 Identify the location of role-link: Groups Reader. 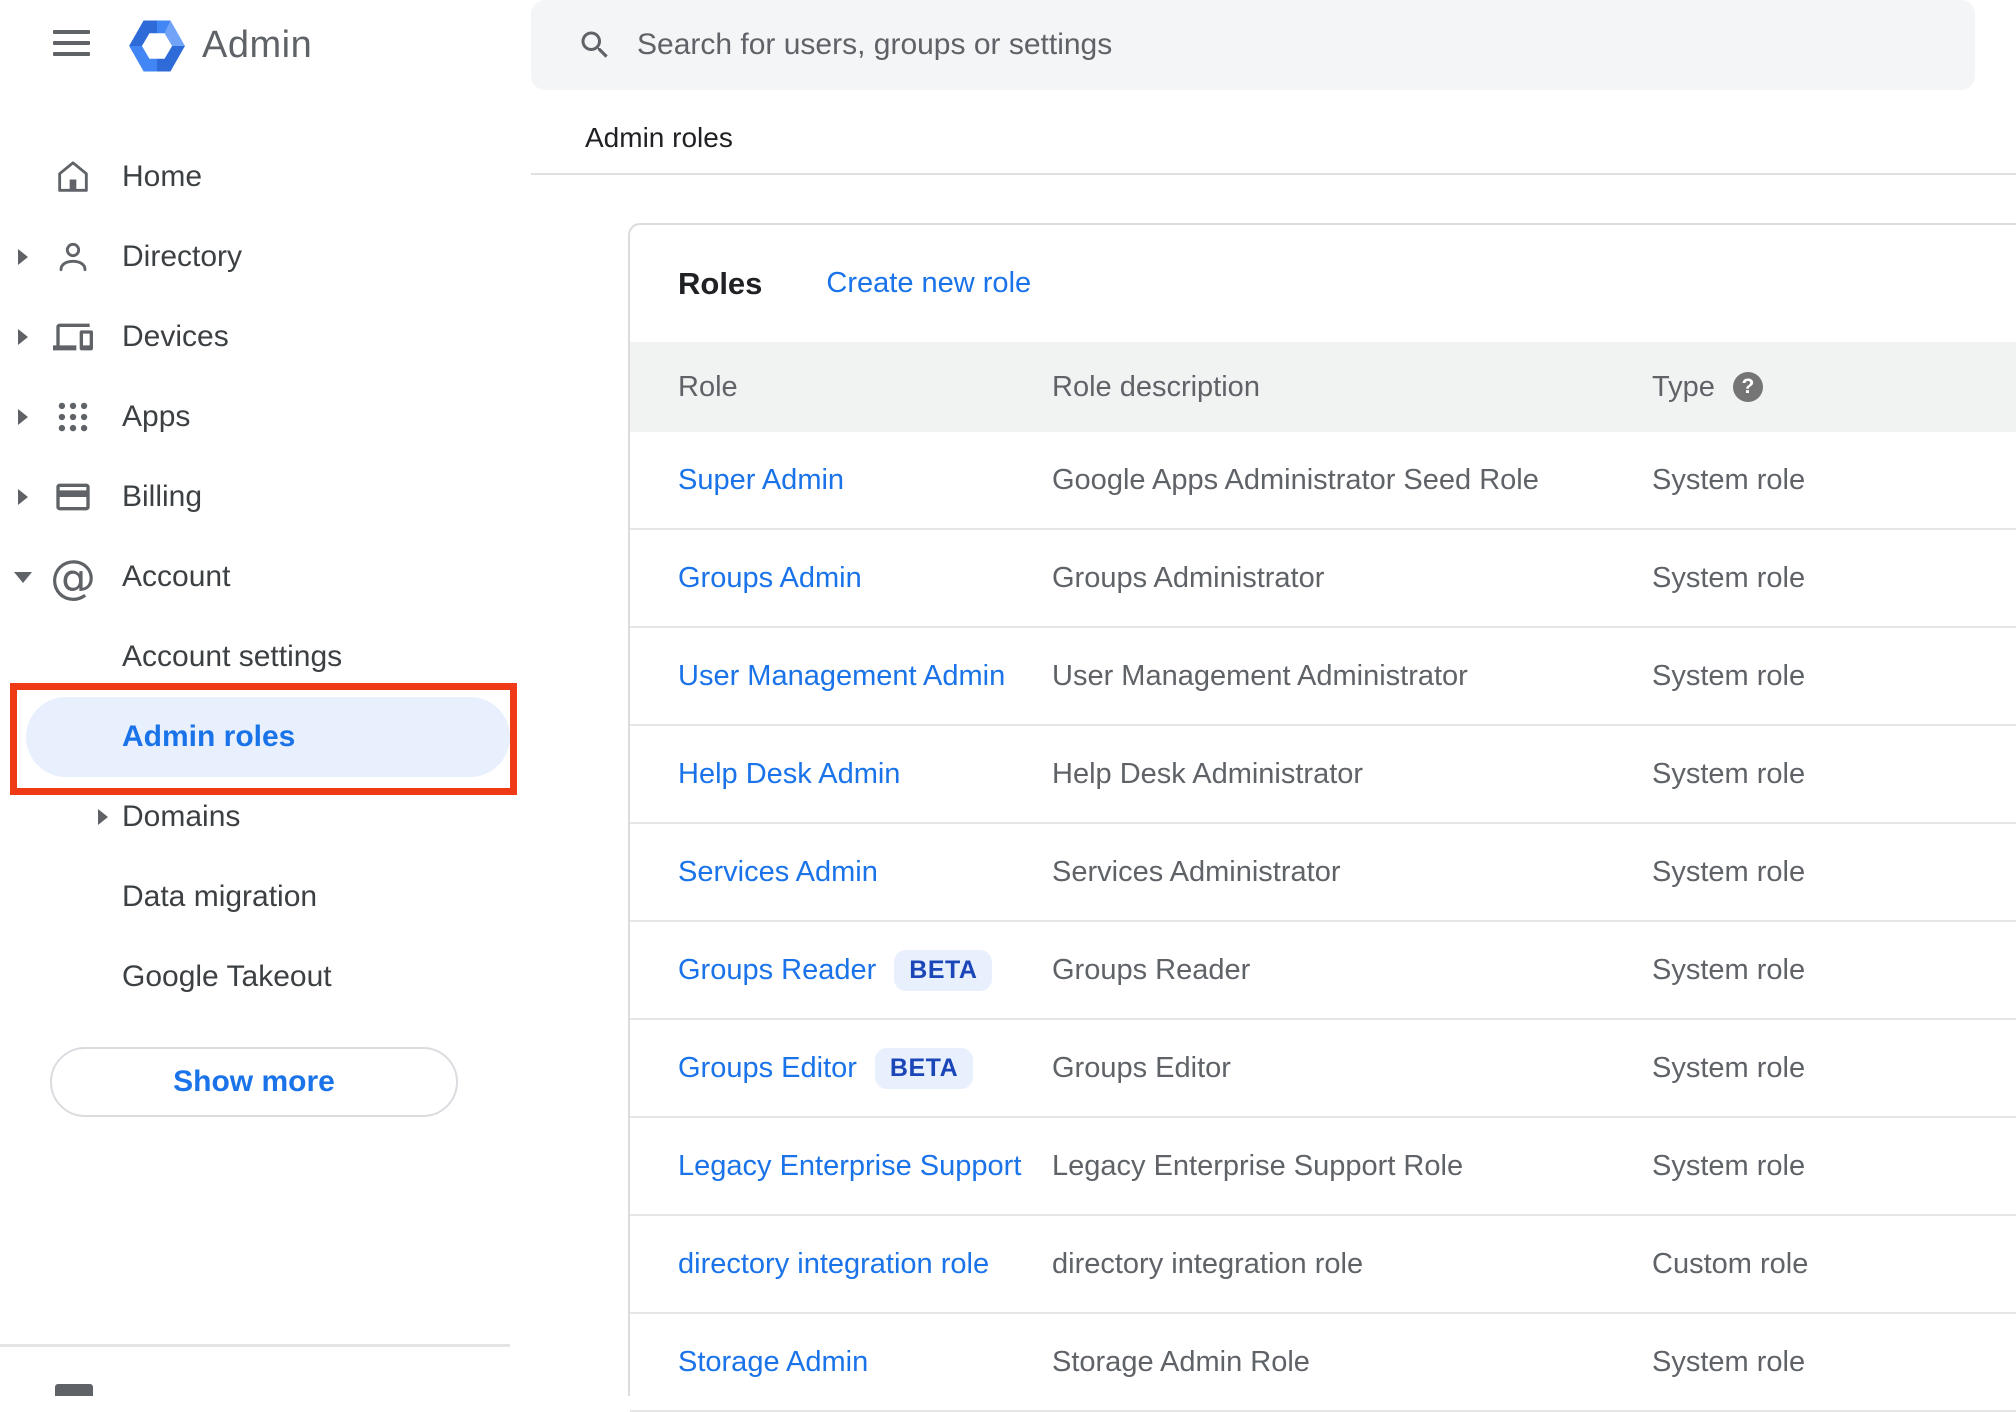
(777, 970).